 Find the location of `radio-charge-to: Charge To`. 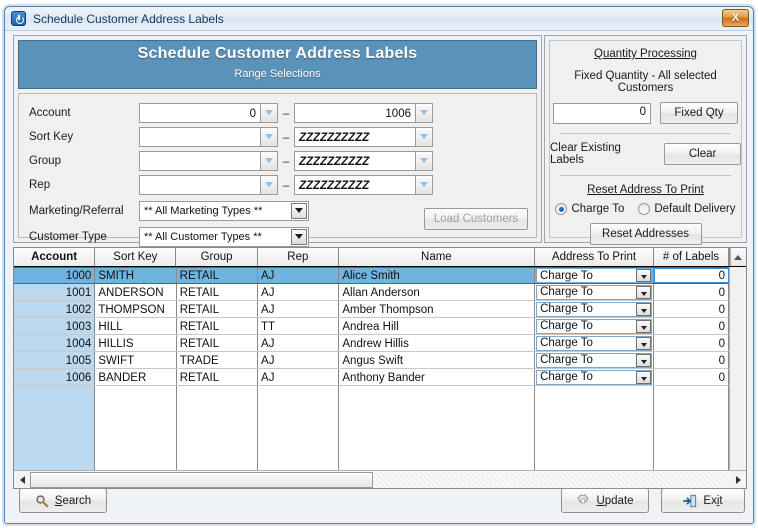

radio-charge-to: Charge To is located at coordinates (589, 209).